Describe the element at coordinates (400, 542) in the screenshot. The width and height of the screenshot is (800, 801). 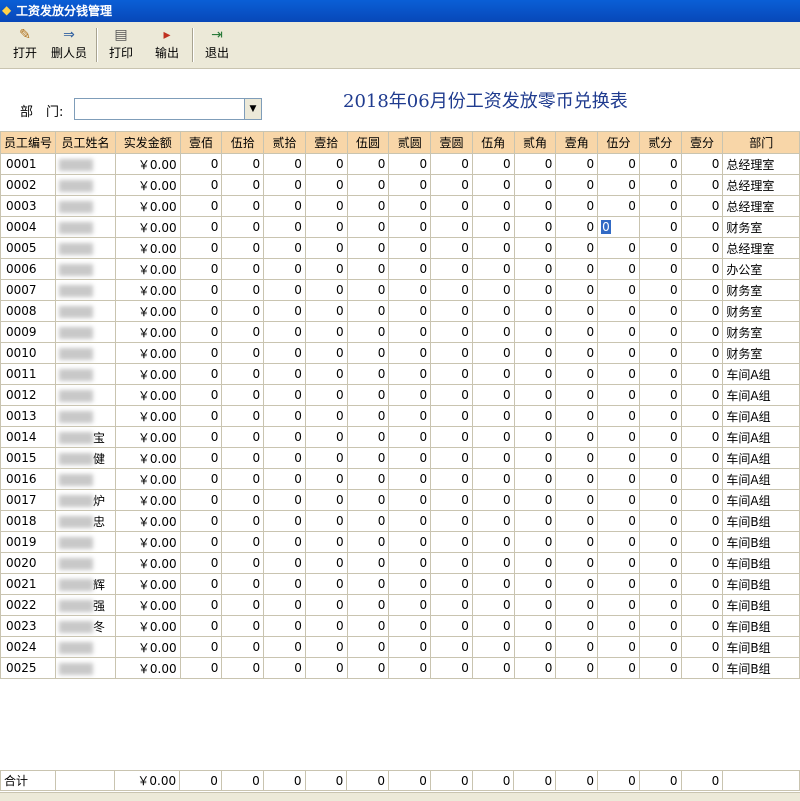
I see `table-row: 0019 ￥0.00 0 0 0 0 0 0 0 0 0 0 0 0 0 车间B组` at that location.